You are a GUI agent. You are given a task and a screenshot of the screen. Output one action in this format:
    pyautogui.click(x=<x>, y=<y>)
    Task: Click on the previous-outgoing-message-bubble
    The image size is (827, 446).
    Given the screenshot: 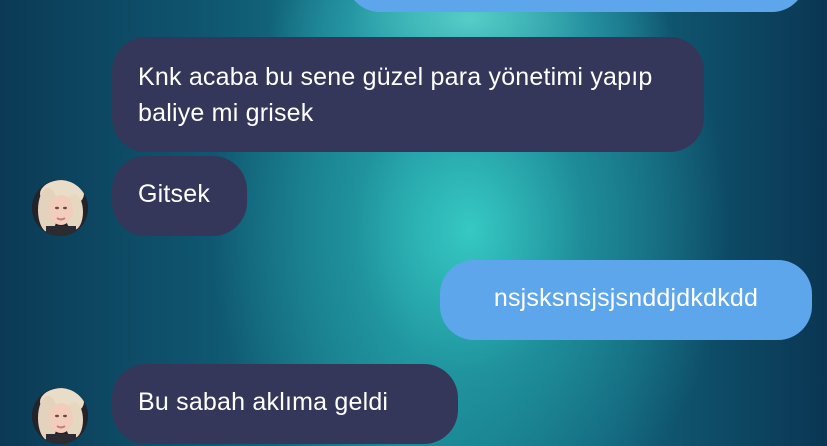 What is the action you would take?
    pyautogui.click(x=576, y=6)
    